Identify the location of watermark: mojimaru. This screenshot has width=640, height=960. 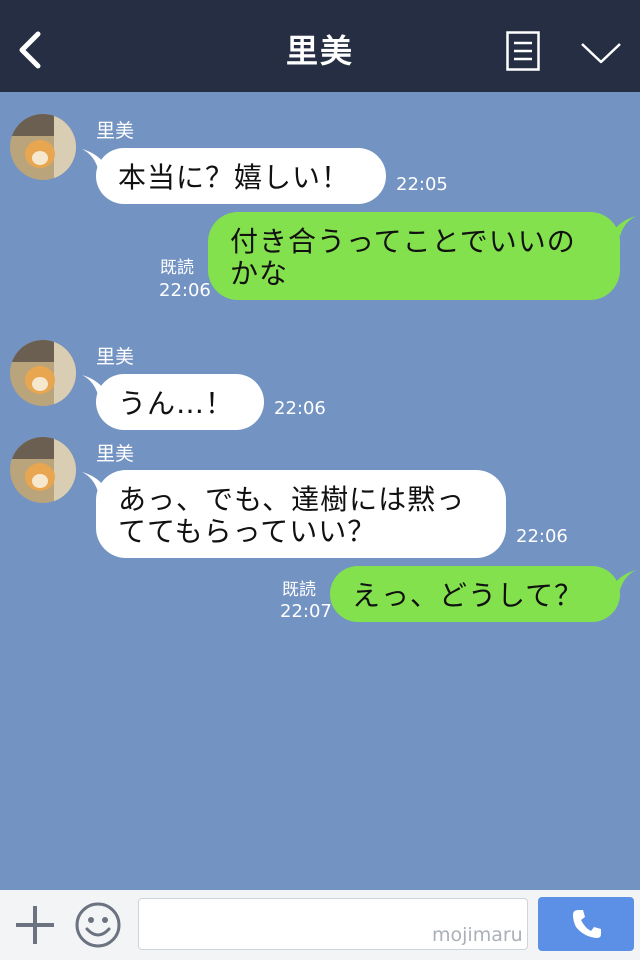
(477, 935).